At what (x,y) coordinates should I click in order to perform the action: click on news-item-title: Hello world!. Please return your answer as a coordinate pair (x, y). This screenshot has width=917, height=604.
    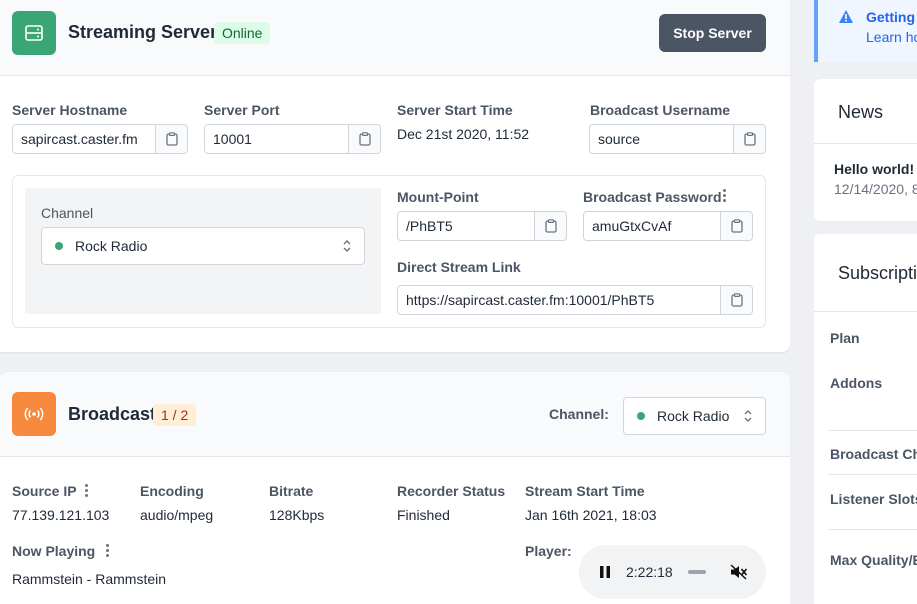
    Looking at the image, I should click on (874, 169).